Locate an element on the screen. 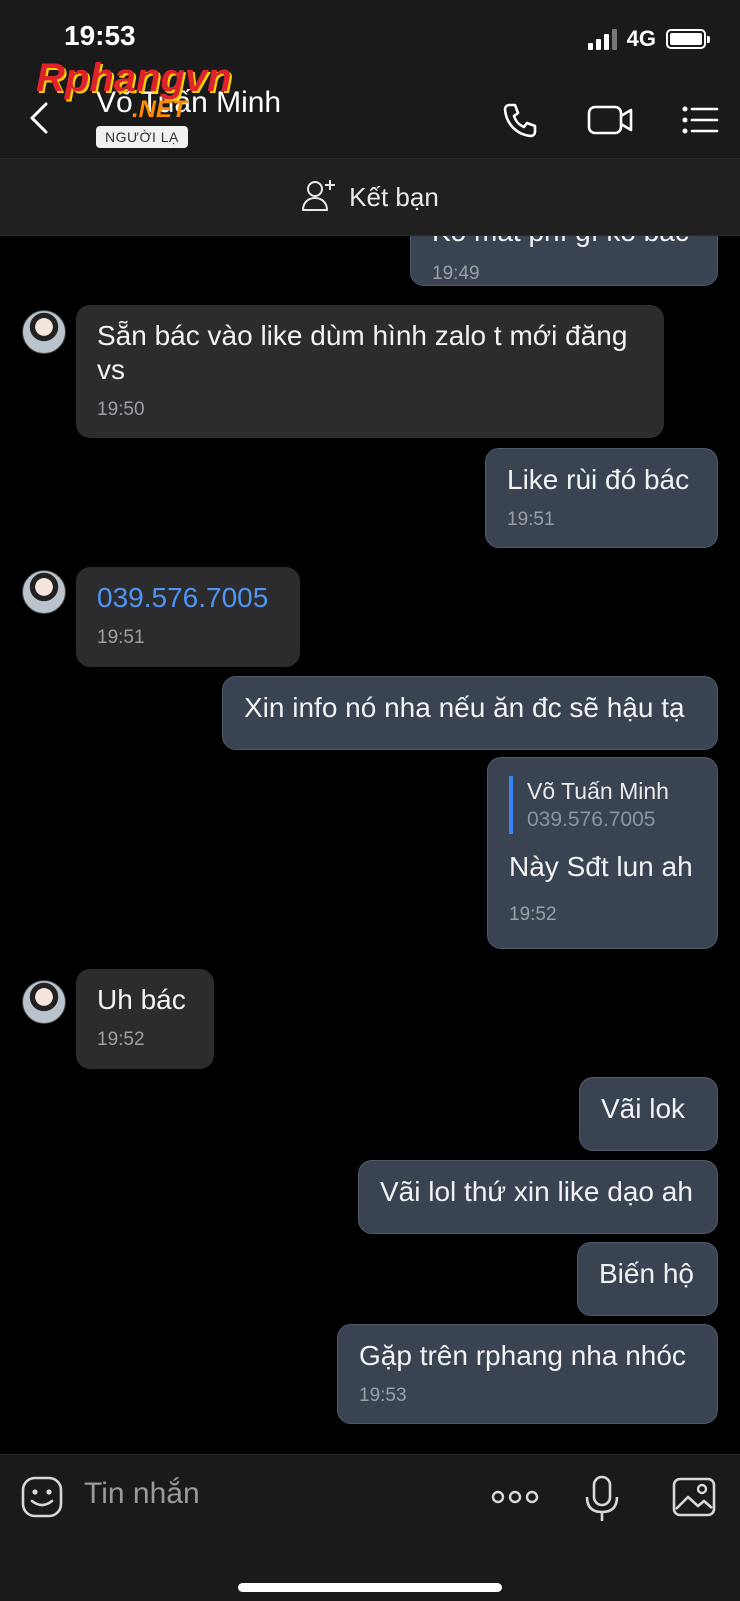  message-input: Tin nhắn is located at coordinates (142, 1494).